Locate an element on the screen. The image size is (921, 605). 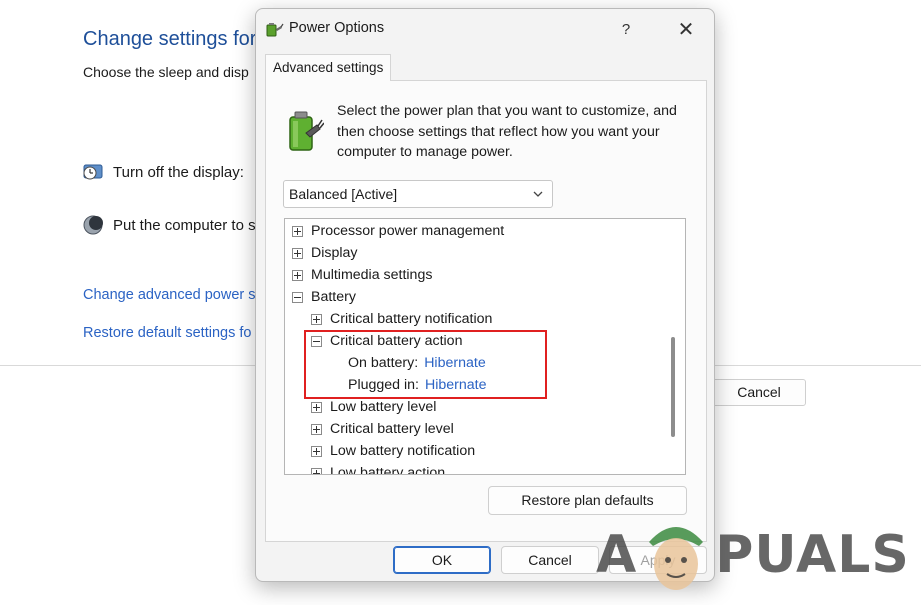
tree-item-label: Low battery notification is located at coordinates (403, 451).